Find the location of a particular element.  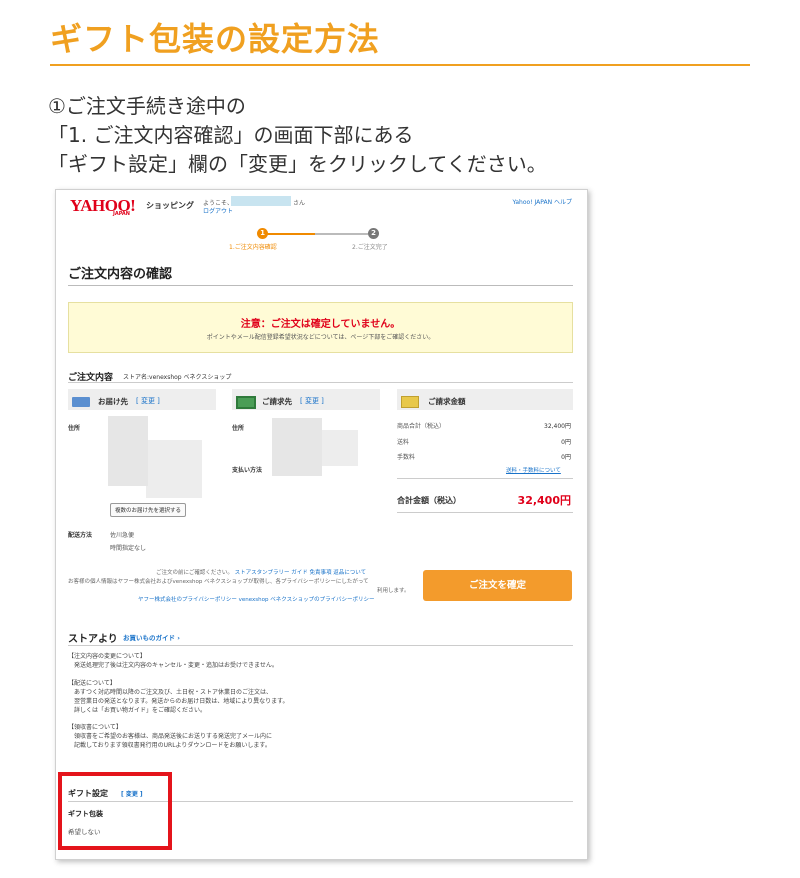

step-track-progress is located at coordinates (289, 234).